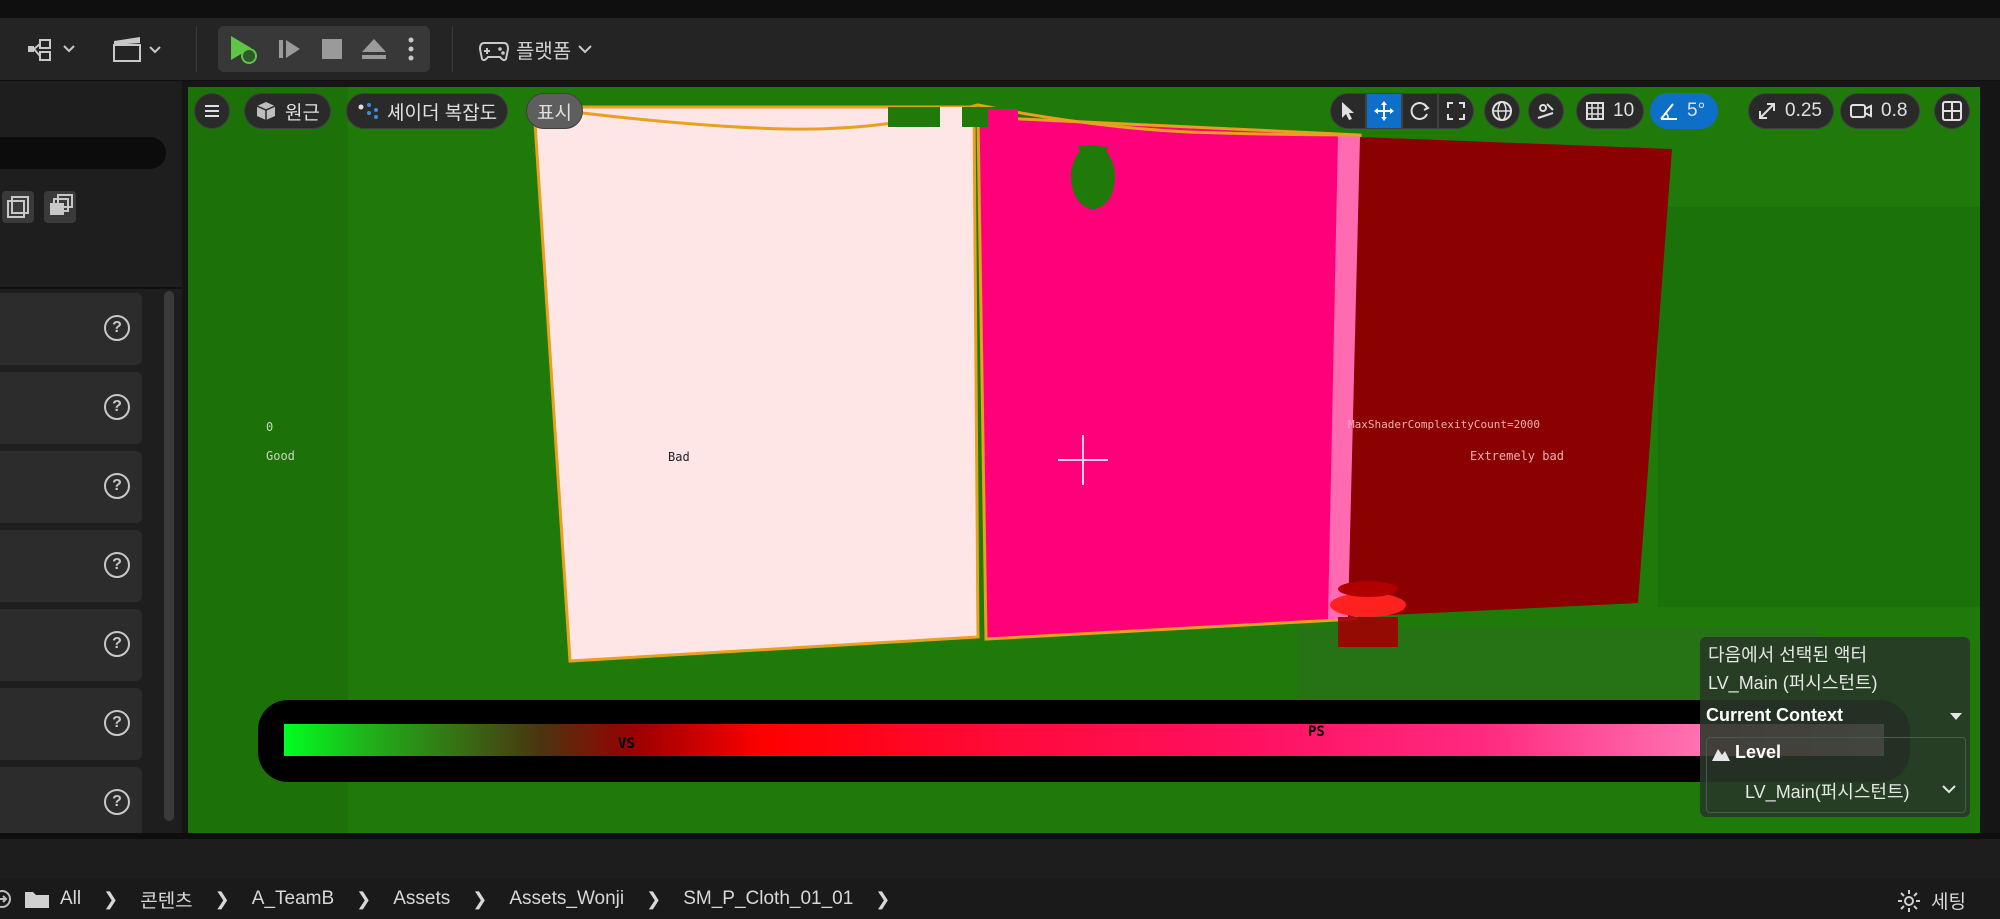  Describe the element at coordinates (37, 900) in the screenshot. I see `folder-icon` at that location.